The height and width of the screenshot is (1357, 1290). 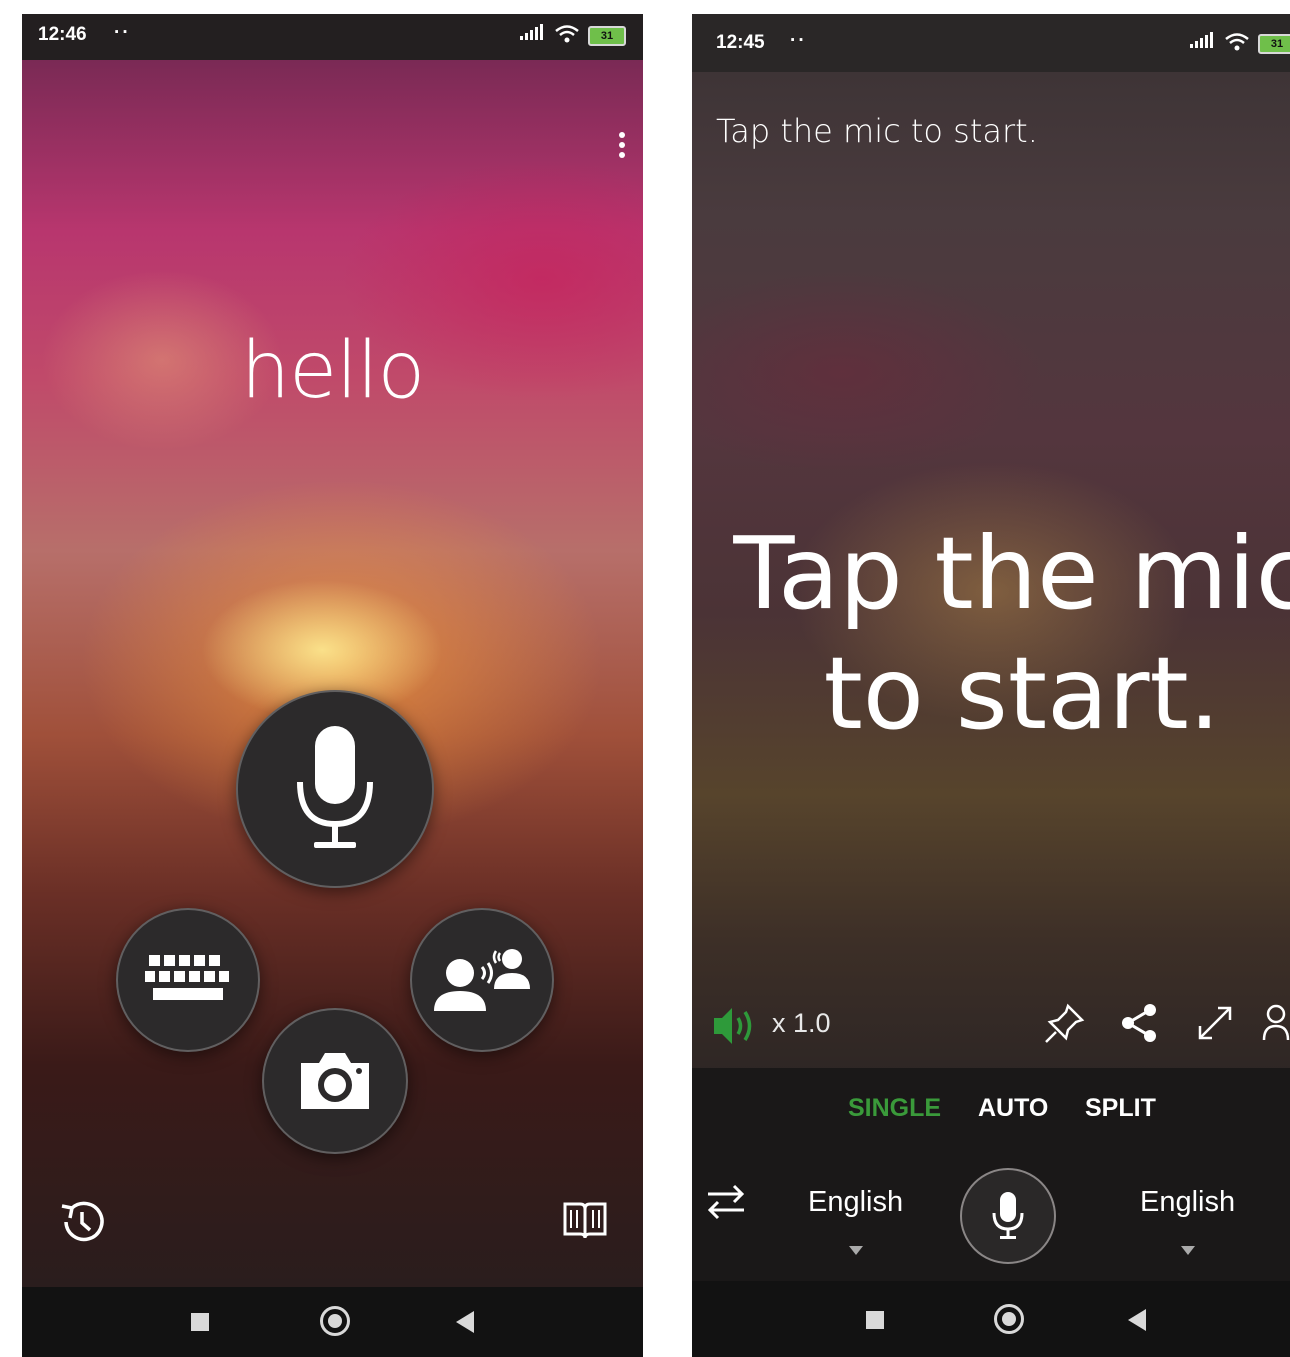 What do you see at coordinates (991, 1024) in the screenshot?
I see `output-toolbar: x 1.0` at bounding box center [991, 1024].